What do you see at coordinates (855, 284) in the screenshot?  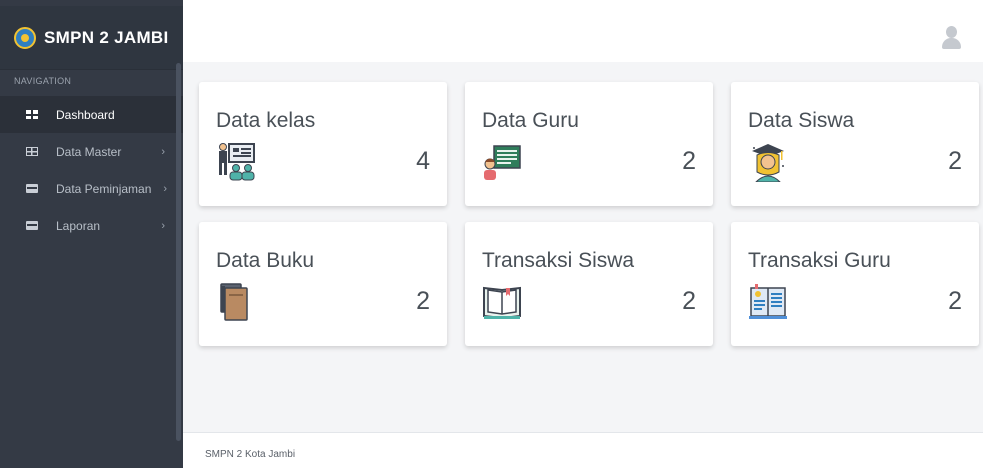 I see `card-transaksi-guru: Transaksi Guru 2` at bounding box center [855, 284].